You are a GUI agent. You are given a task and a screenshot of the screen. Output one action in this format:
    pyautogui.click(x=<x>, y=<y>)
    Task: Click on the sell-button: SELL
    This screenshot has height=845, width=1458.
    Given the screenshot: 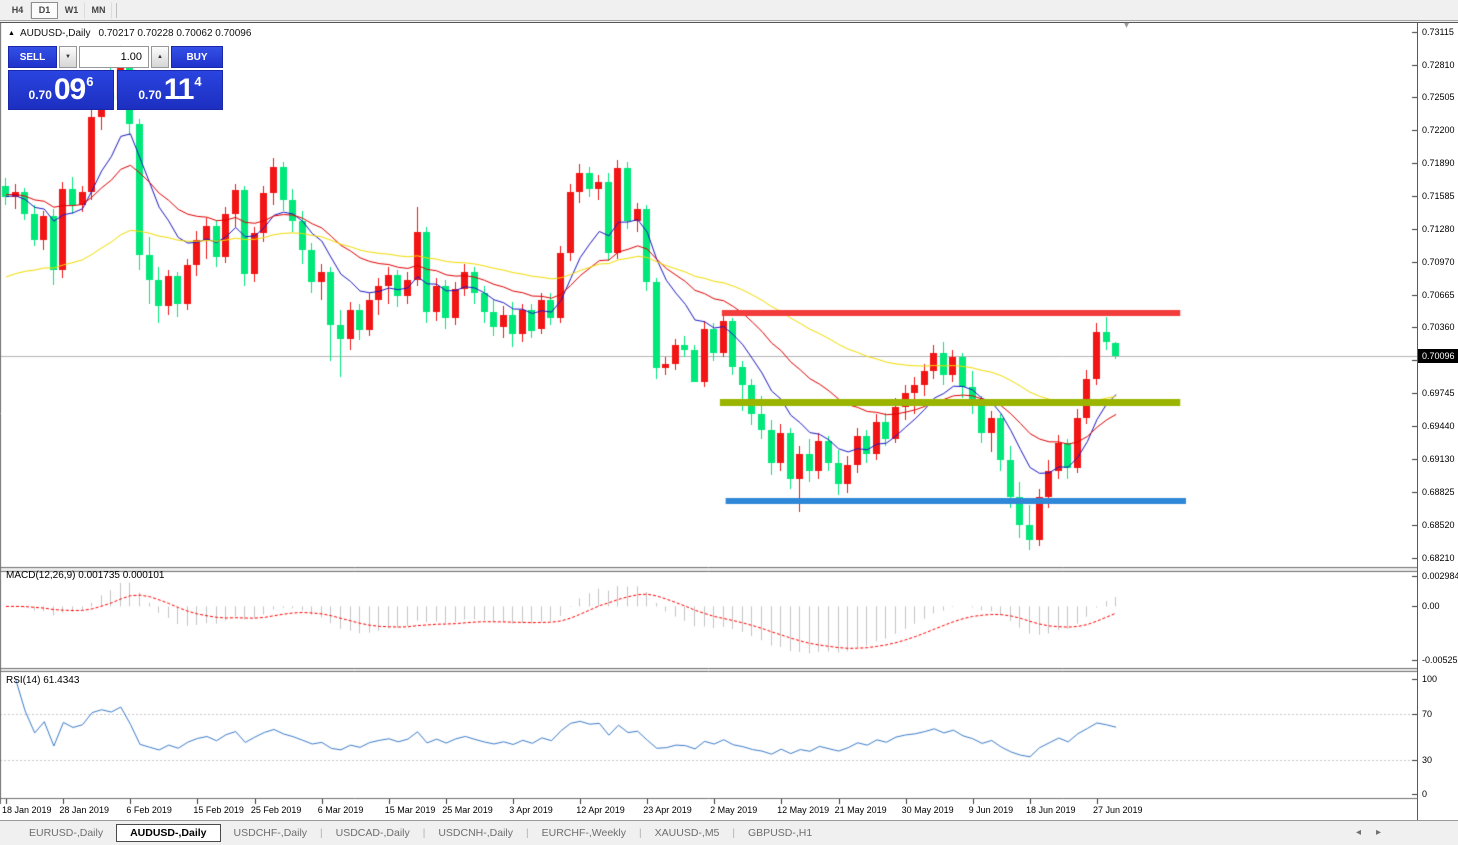 What is the action you would take?
    pyautogui.click(x=32, y=57)
    